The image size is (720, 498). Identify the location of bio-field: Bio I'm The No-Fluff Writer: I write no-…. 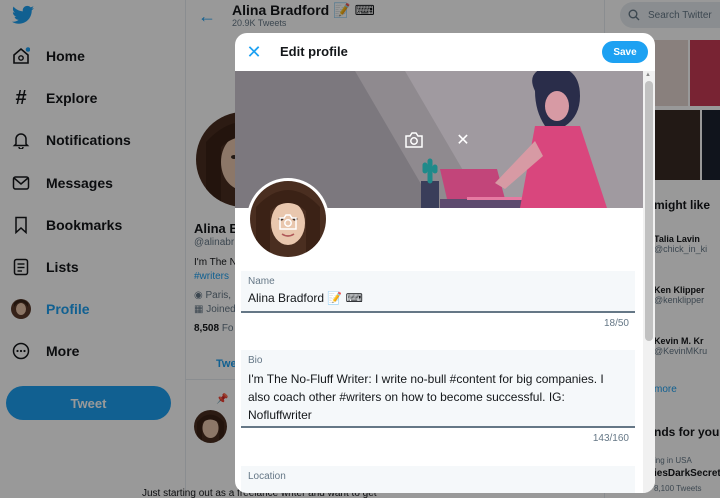
(438, 389).